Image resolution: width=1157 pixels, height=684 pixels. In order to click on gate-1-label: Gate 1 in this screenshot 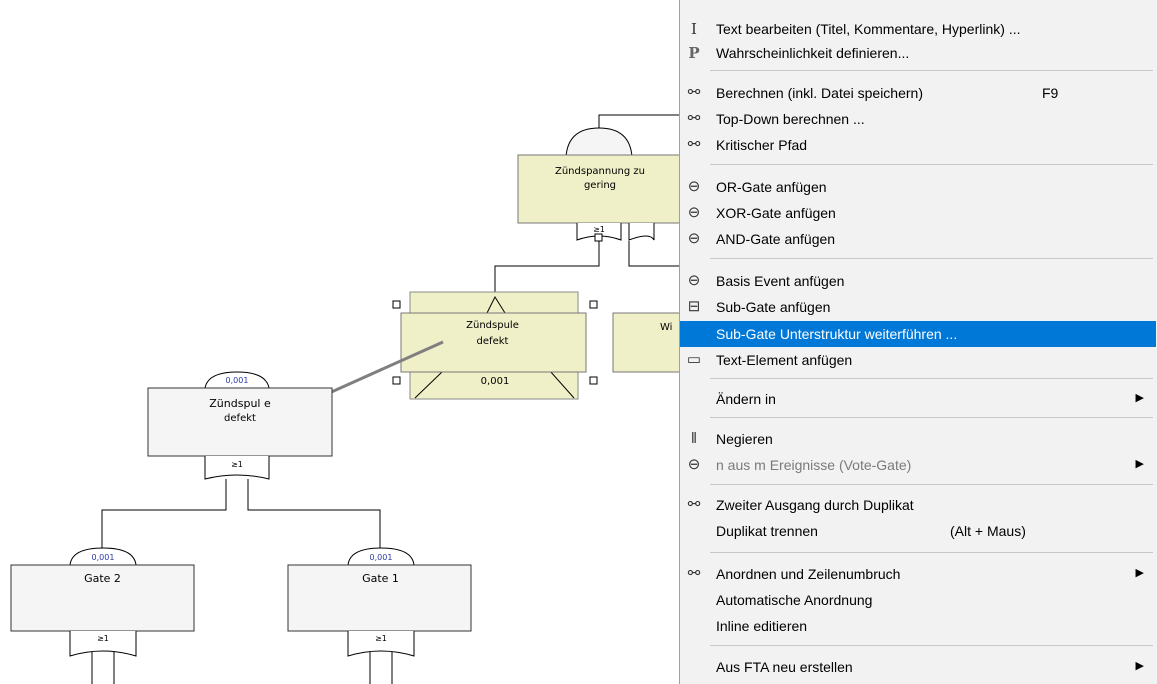, I will do `click(380, 578)`.